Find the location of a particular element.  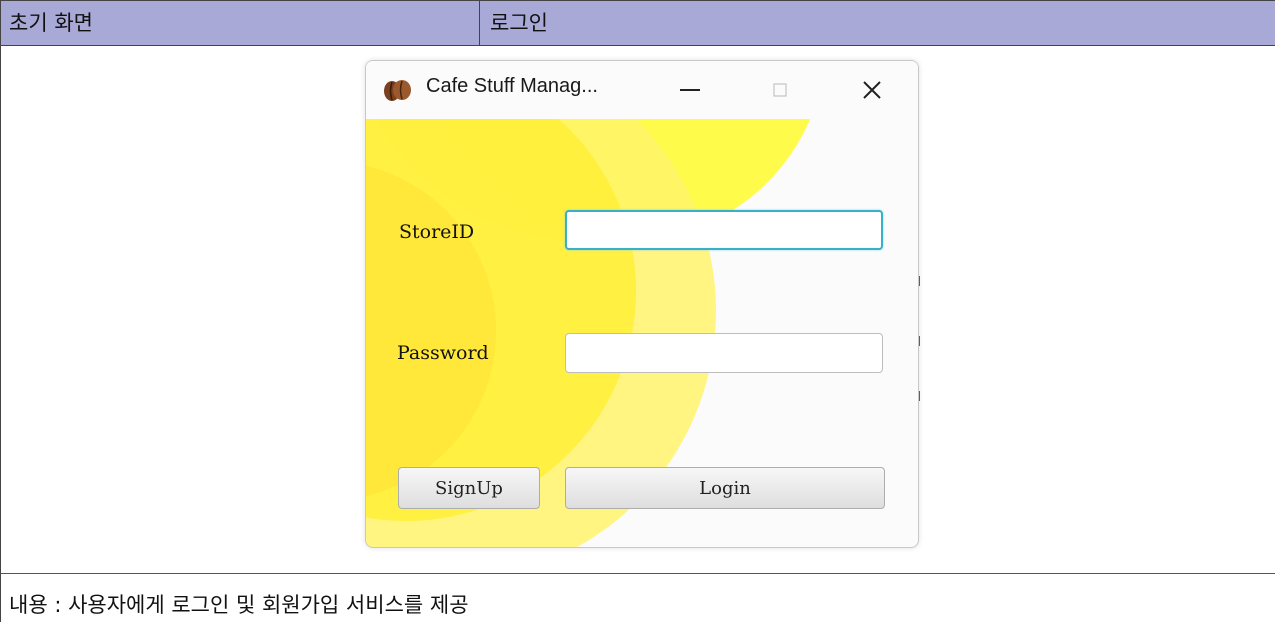

signup-button: SignUp is located at coordinates (469, 488).